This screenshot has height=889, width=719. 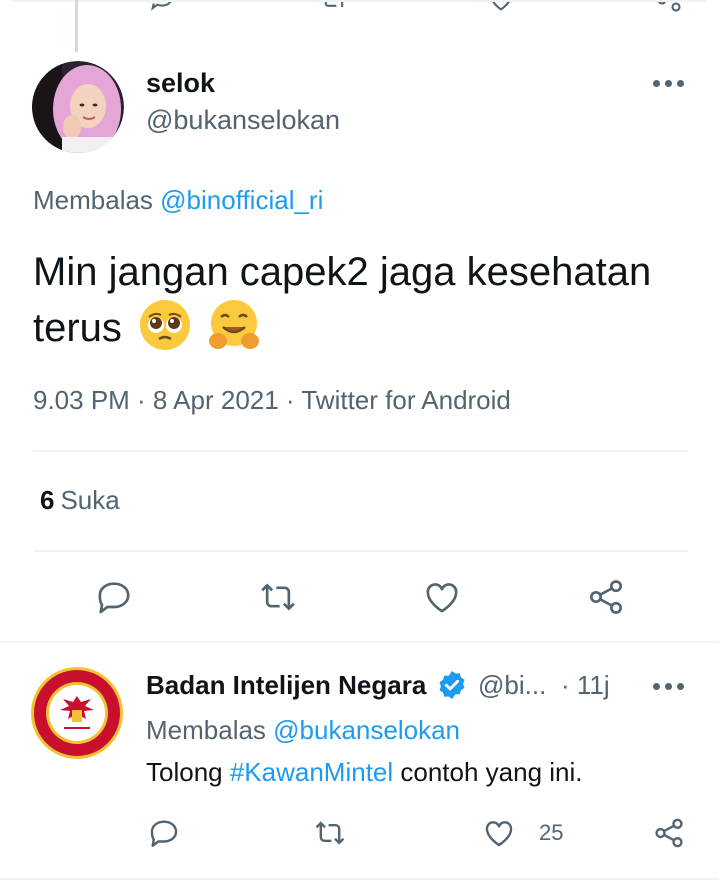 I want to click on pleading-face-emoji-icon, so click(x=165, y=325).